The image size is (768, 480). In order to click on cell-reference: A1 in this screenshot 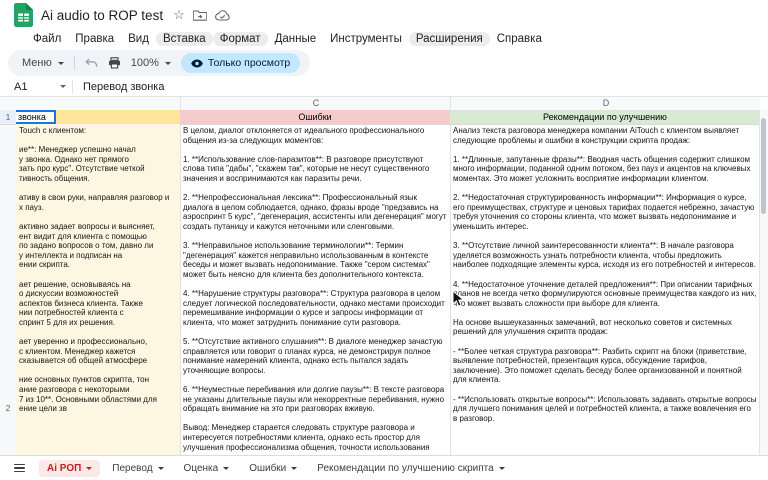, I will do `click(21, 86)`.